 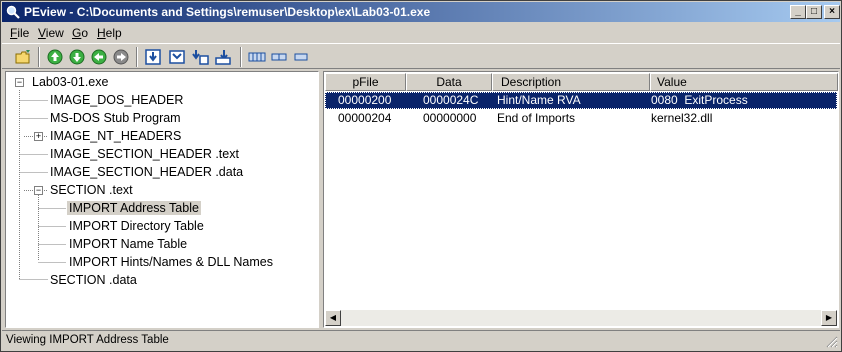 I want to click on expand-nt-headers-icon: +, so click(x=38, y=136).